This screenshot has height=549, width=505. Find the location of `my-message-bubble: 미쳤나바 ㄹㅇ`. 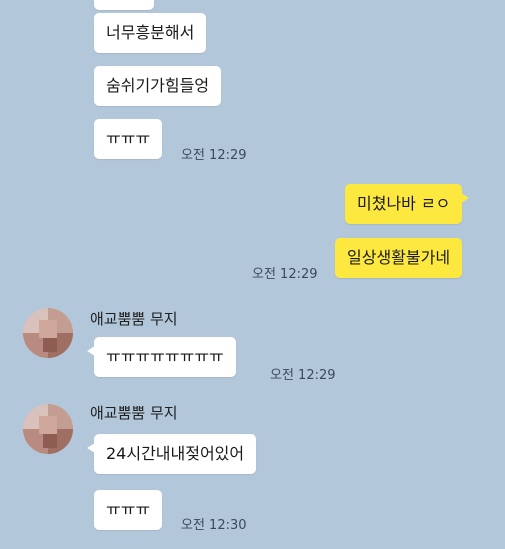

my-message-bubble: 미쳤나바 ㄹㅇ is located at coordinates (407, 204).